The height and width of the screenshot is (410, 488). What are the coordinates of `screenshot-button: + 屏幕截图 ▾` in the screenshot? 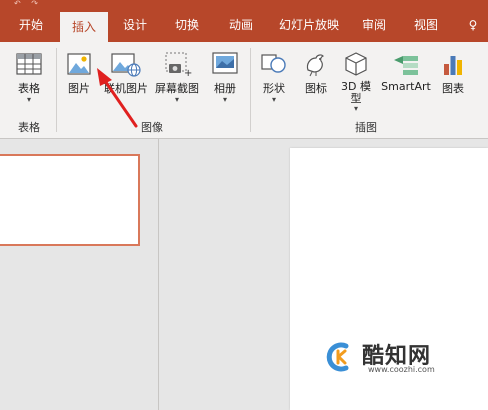 It's located at (177, 77).